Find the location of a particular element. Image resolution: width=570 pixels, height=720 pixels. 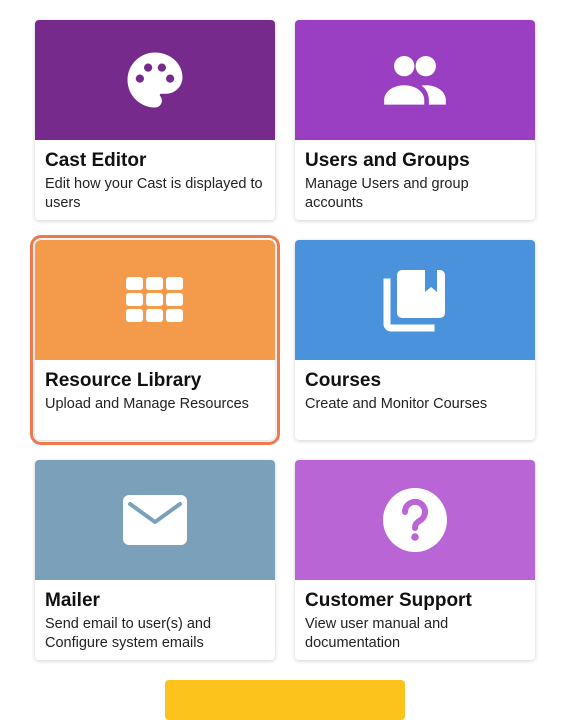

card-courses-banner is located at coordinates (415, 300).